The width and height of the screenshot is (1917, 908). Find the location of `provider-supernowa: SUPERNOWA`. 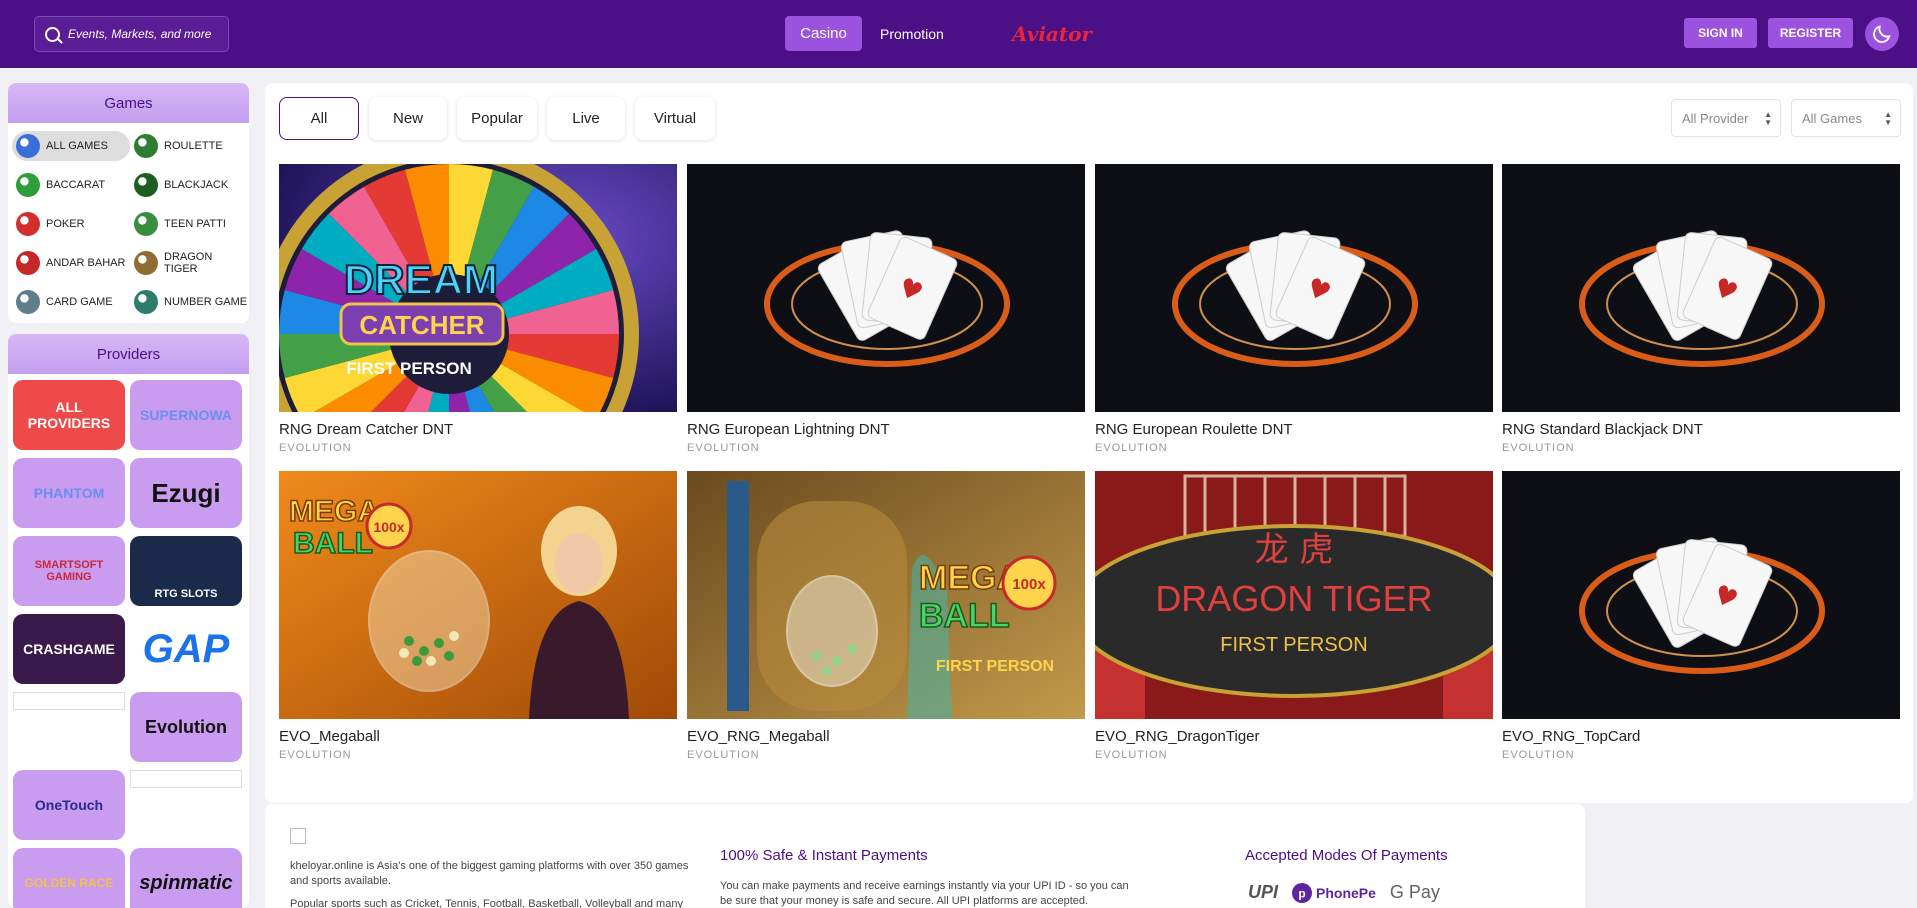

provider-supernowa: SUPERNOWA is located at coordinates (186, 415).